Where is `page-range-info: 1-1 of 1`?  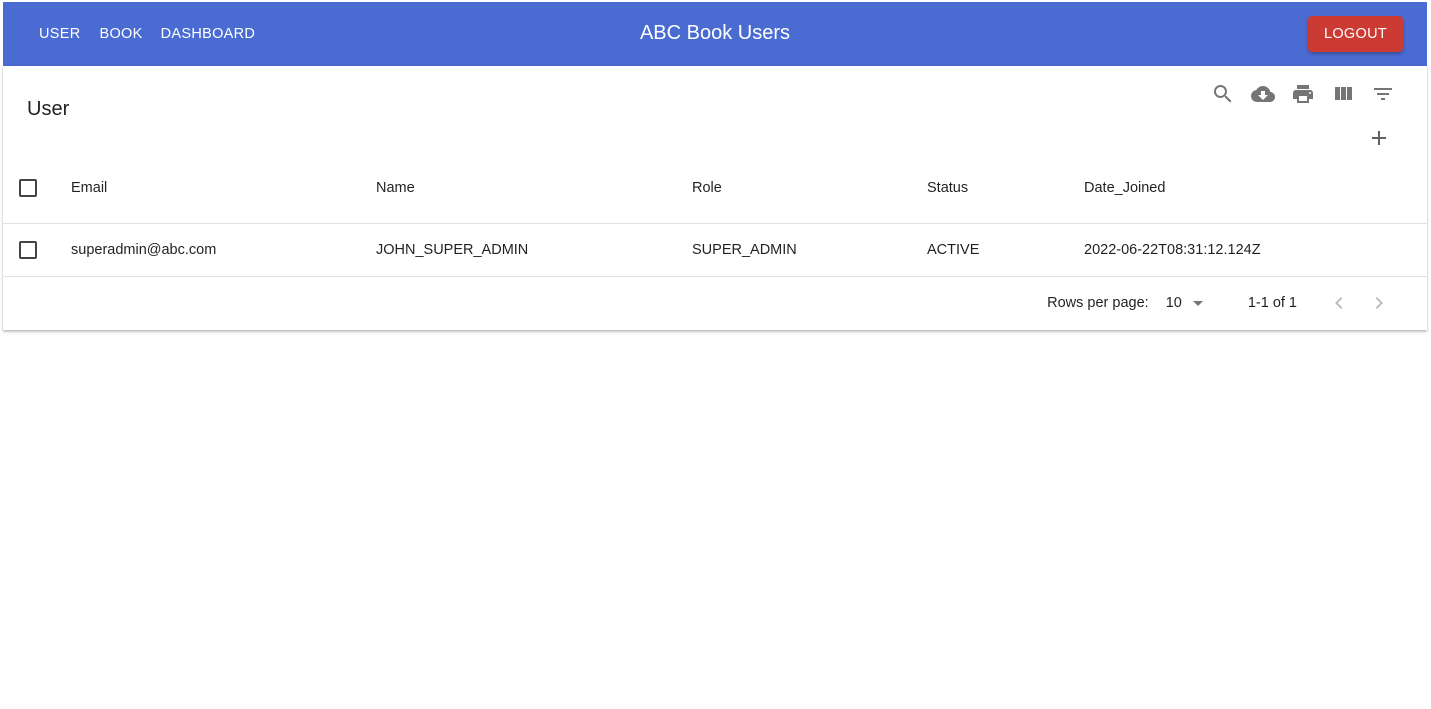
page-range-info: 1-1 of 1 is located at coordinates (1272, 303).